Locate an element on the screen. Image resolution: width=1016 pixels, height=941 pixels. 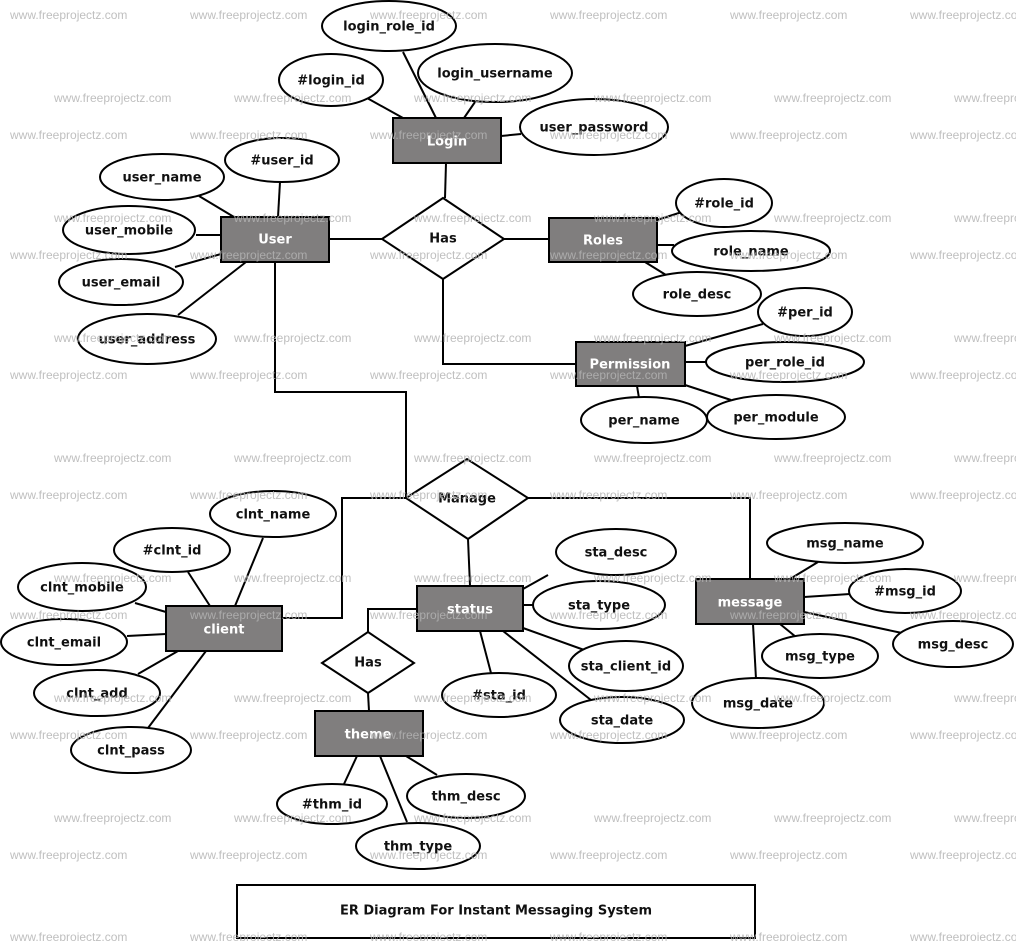
connector-theme-thm_desc is located at coordinates (421, 765).